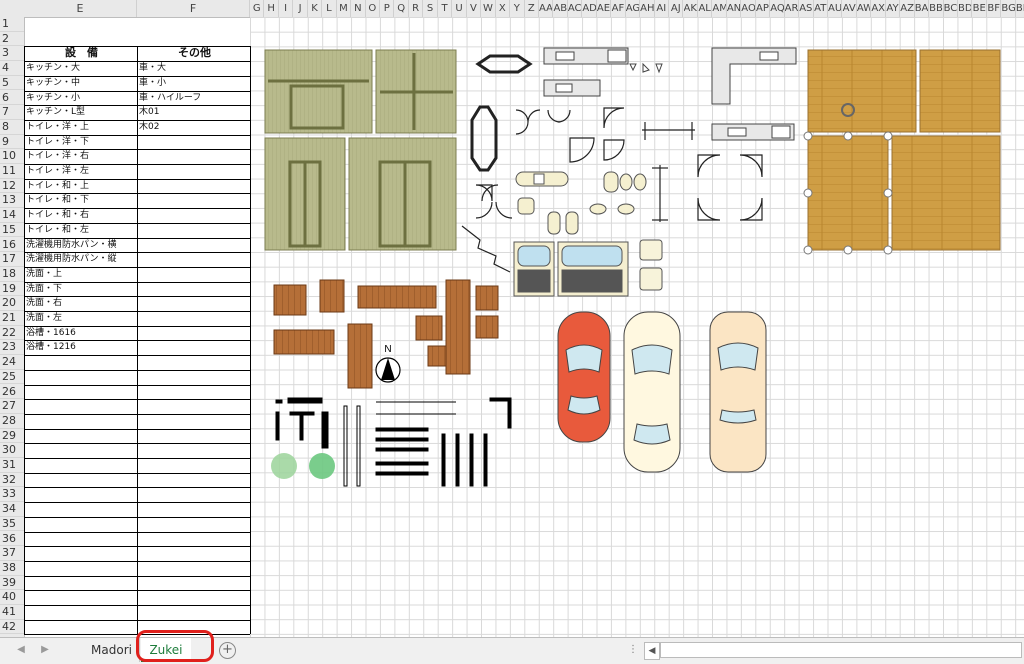 The height and width of the screenshot is (664, 1024). I want to click on tab-madori: Madori, so click(112, 650).